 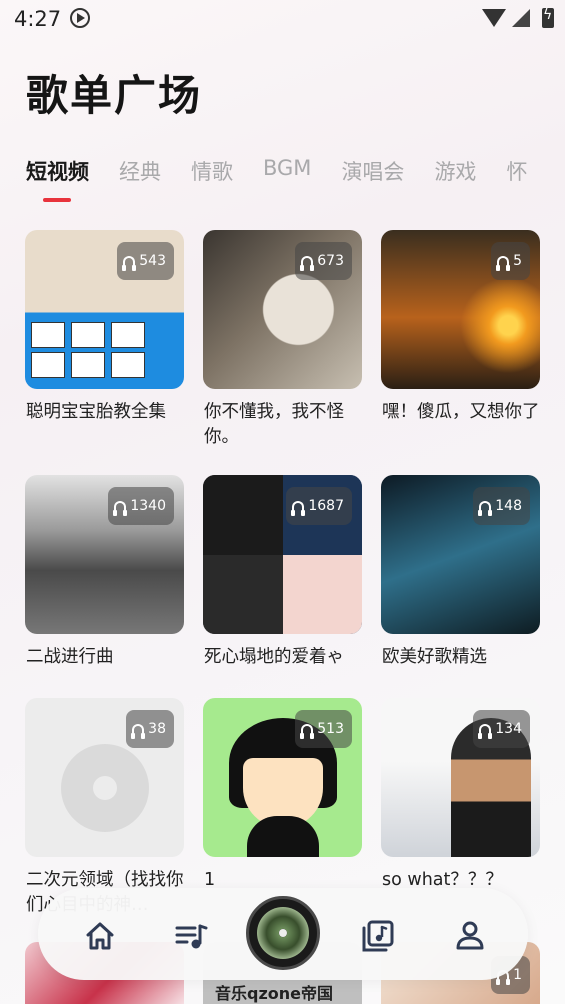 What do you see at coordinates (140, 171) in the screenshot?
I see `tab-classic: 经典` at bounding box center [140, 171].